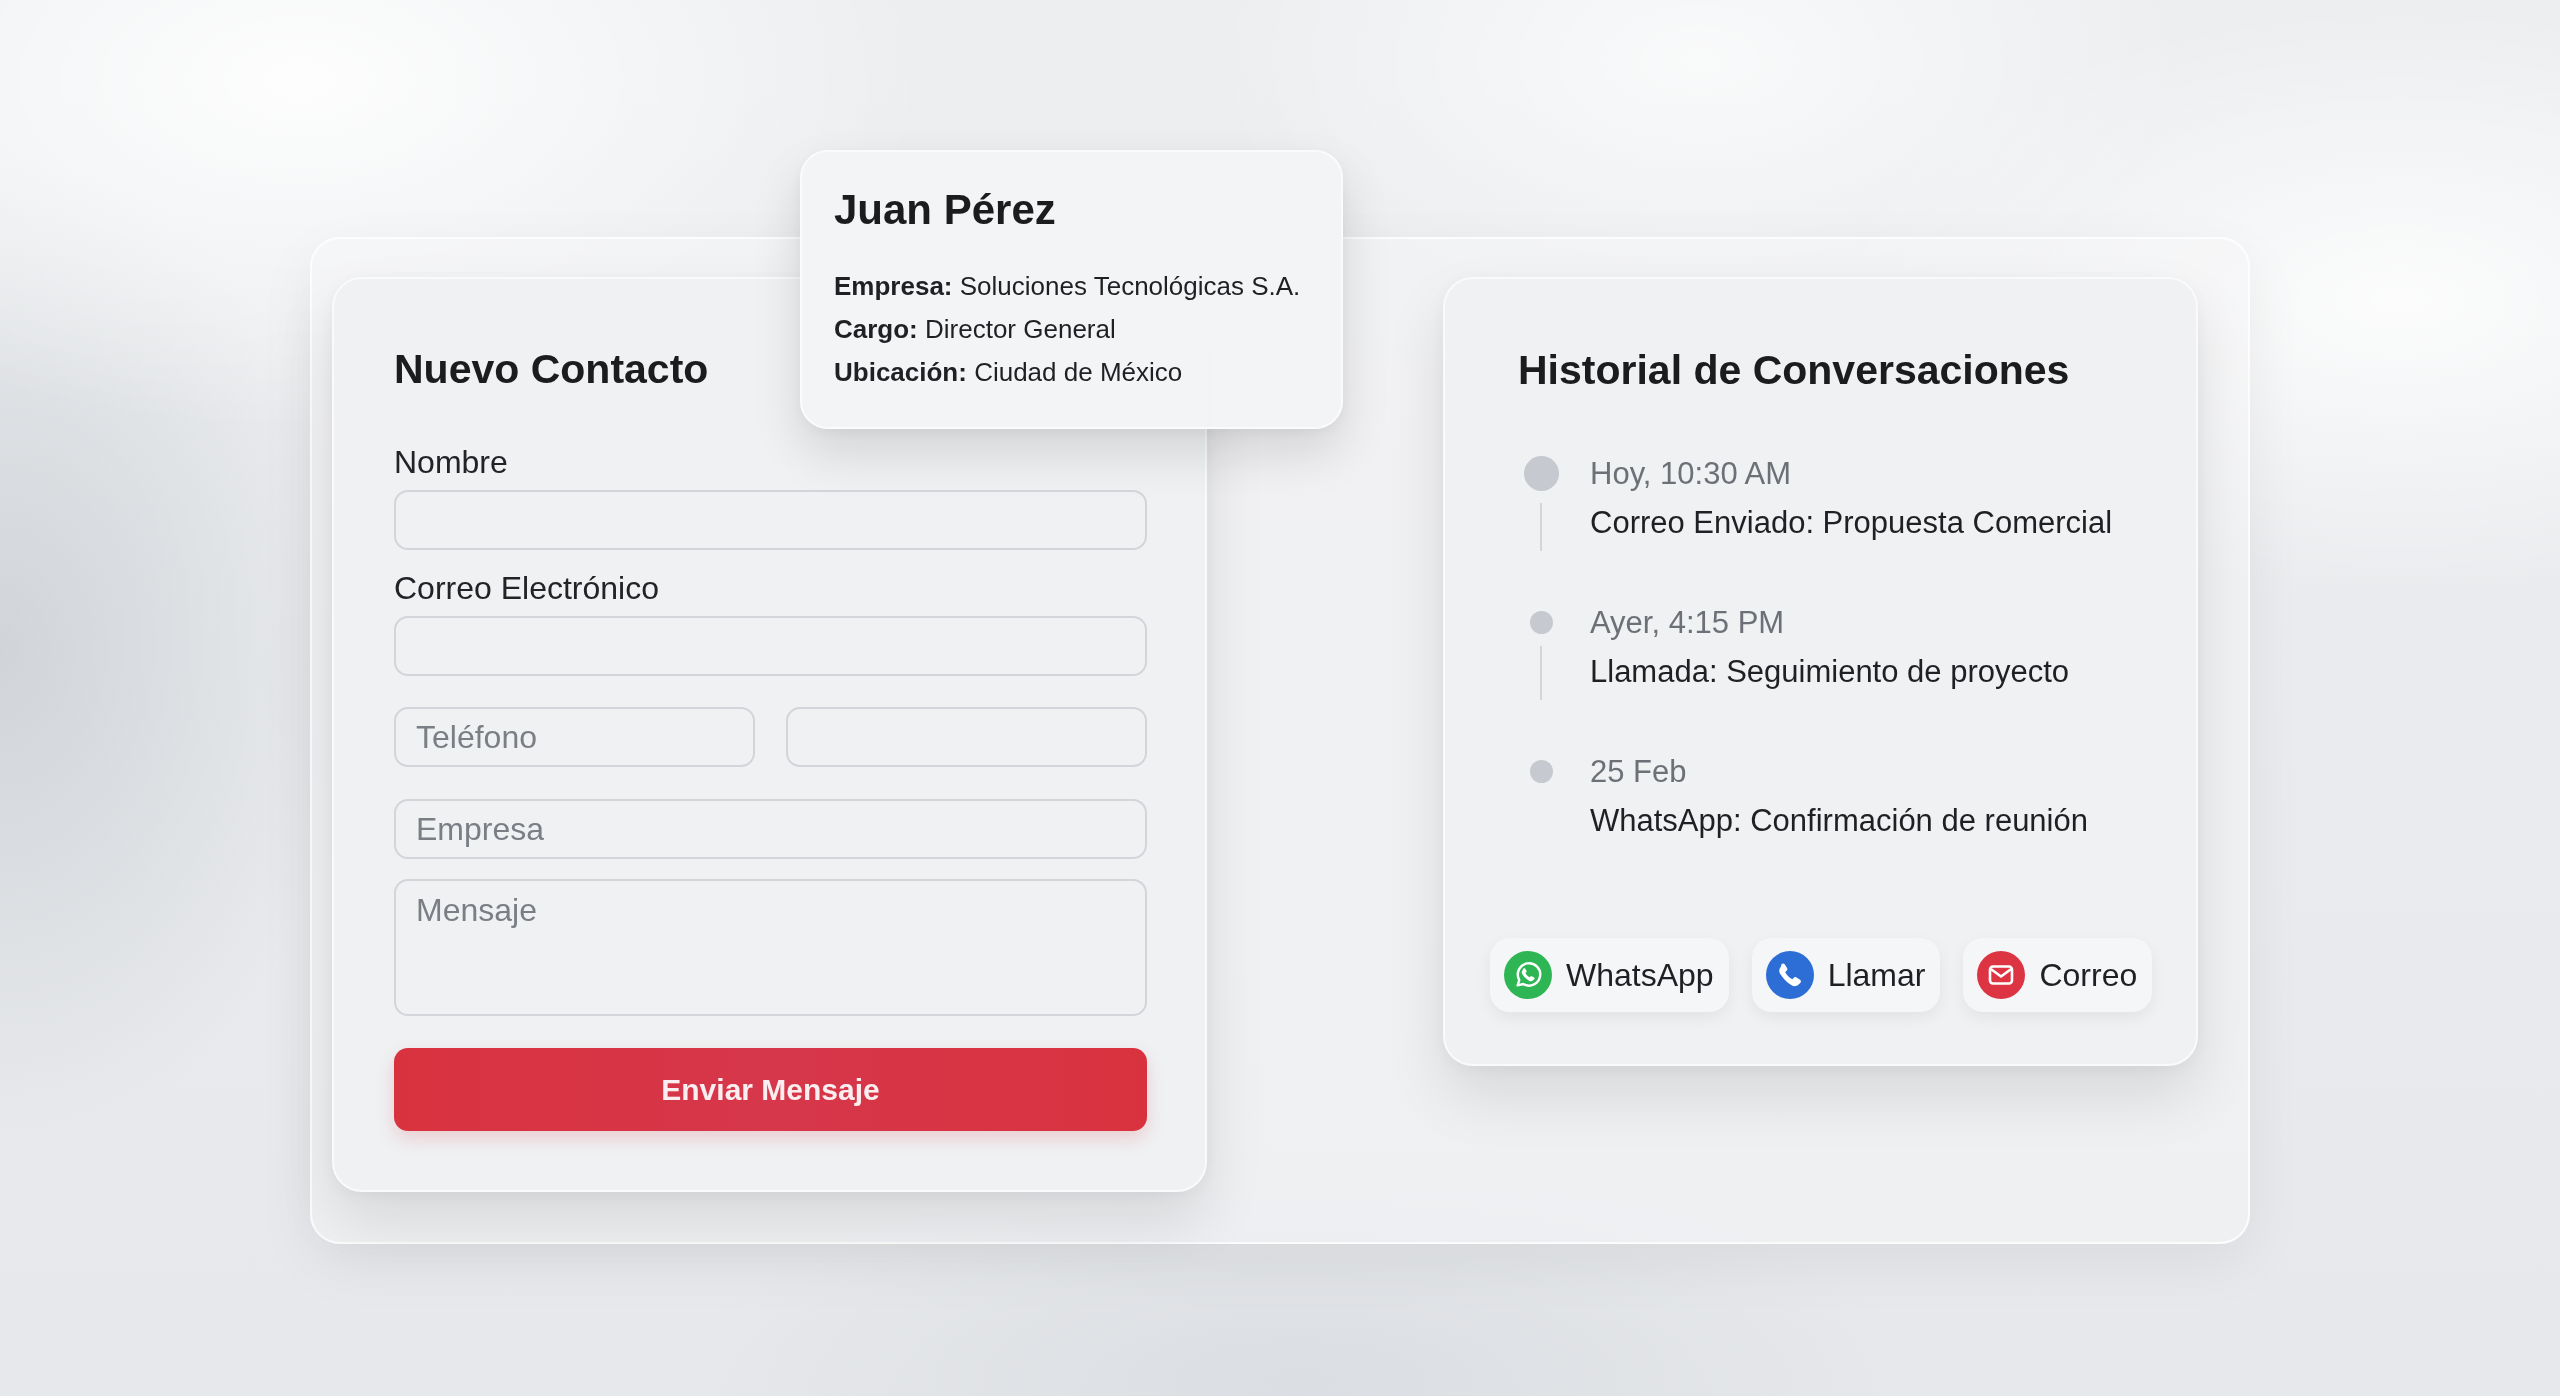 Image resolution: width=2560 pixels, height=1396 pixels. Describe the element at coordinates (1638, 772) in the screenshot. I see `timeline-time: 25 Feb` at that location.